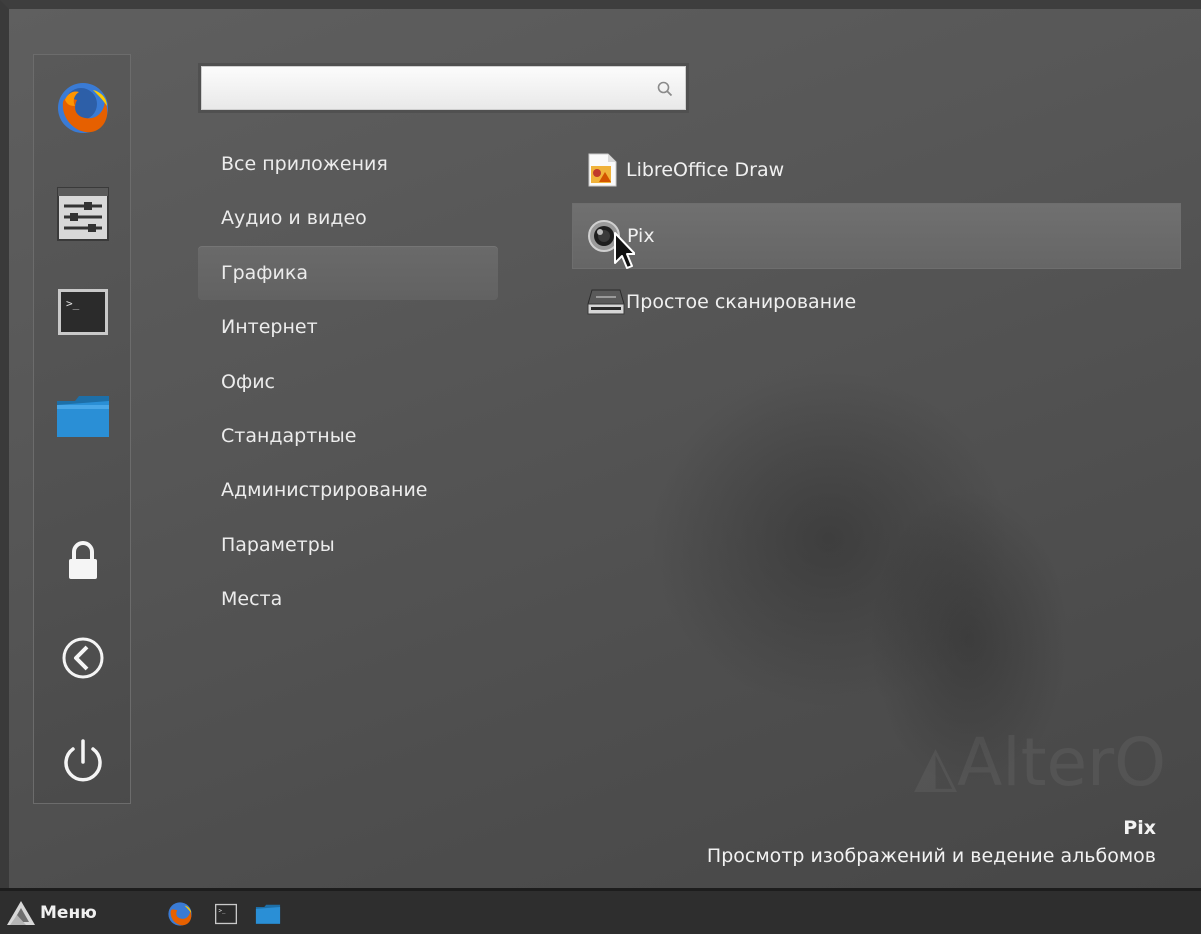 This screenshot has height=934, width=1201. What do you see at coordinates (348, 273) in the screenshot?
I see `category-graphics: Графика` at bounding box center [348, 273].